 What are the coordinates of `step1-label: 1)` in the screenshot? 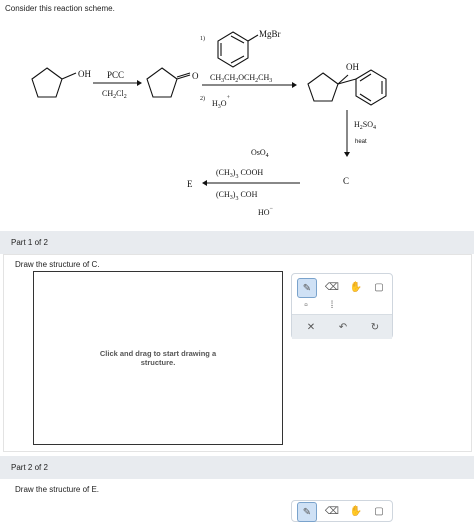 It's located at (202, 38).